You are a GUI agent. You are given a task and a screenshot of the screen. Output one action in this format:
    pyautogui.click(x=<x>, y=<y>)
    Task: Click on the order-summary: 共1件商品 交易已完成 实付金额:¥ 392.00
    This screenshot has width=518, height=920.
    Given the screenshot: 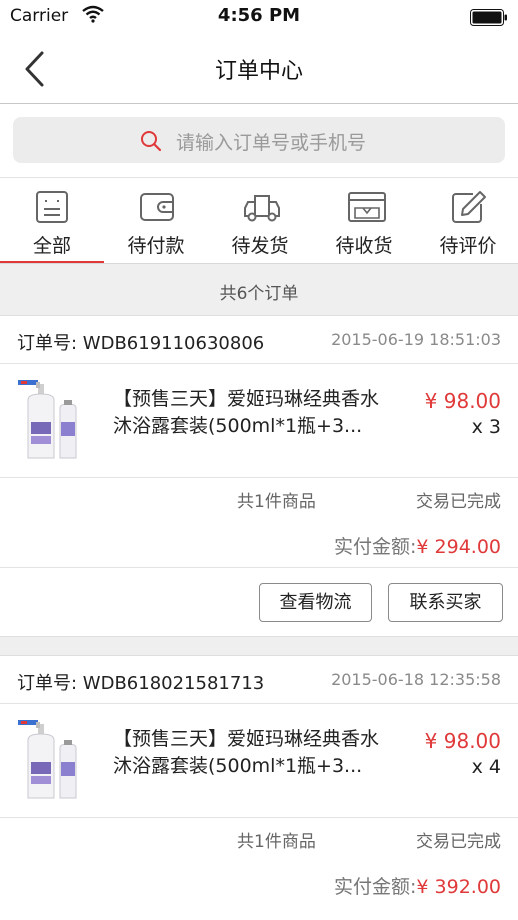 What is the action you would take?
    pyautogui.click(x=259, y=863)
    